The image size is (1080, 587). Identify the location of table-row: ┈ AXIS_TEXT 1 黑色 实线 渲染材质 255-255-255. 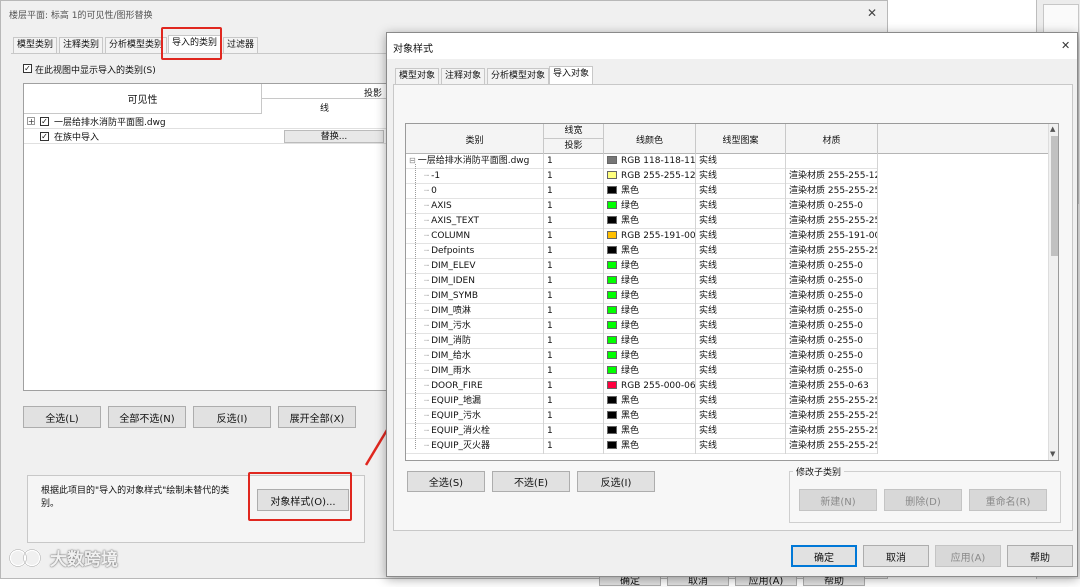
(642, 221).